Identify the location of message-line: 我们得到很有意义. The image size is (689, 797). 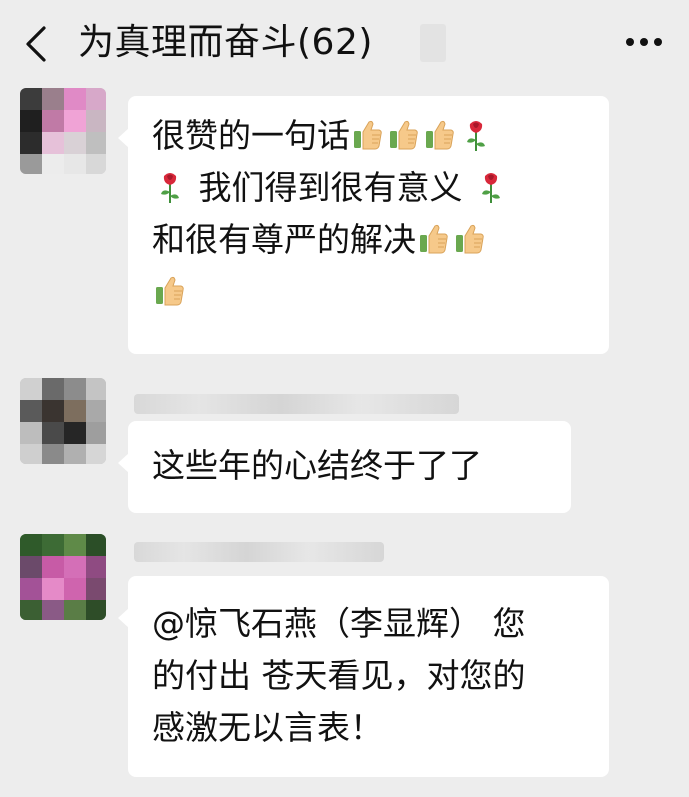
(369, 188).